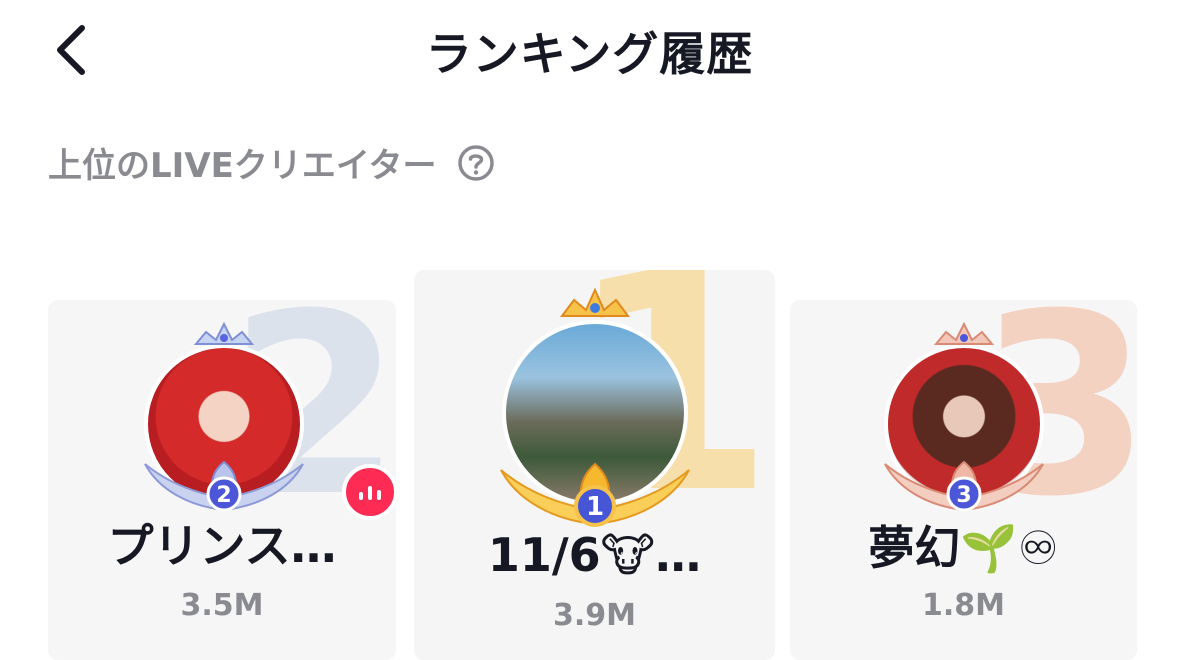  Describe the element at coordinates (963, 605) in the screenshot. I see `creator-score: 1.8M` at that location.